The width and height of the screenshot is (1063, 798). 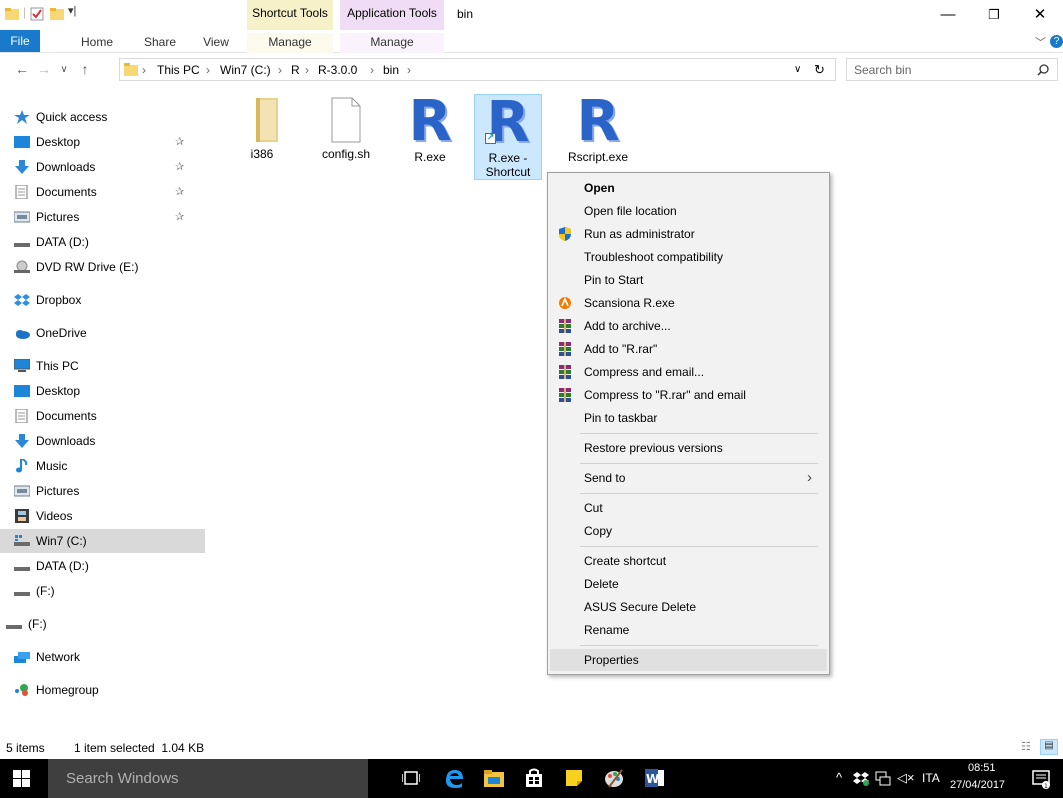 I want to click on close-button: ✕, so click(x=1040, y=15).